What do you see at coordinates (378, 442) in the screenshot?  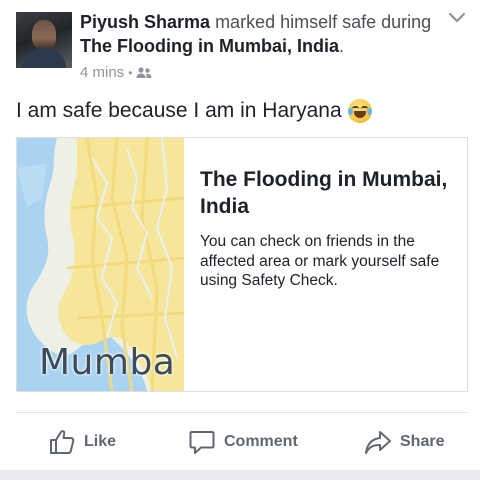 I see `share-arrow-icon` at bounding box center [378, 442].